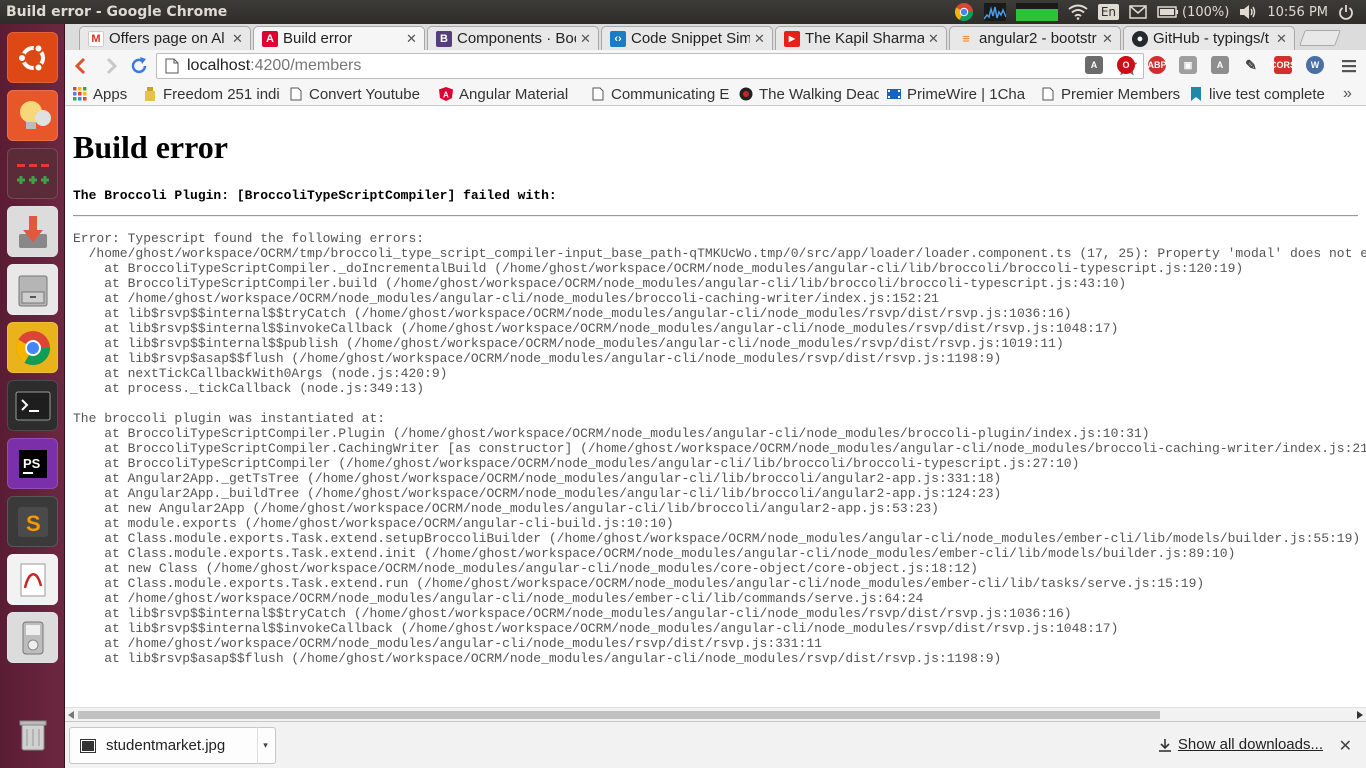  Describe the element at coordinates (32, 579) in the screenshot. I see `pdf-reader-app-icon` at that location.